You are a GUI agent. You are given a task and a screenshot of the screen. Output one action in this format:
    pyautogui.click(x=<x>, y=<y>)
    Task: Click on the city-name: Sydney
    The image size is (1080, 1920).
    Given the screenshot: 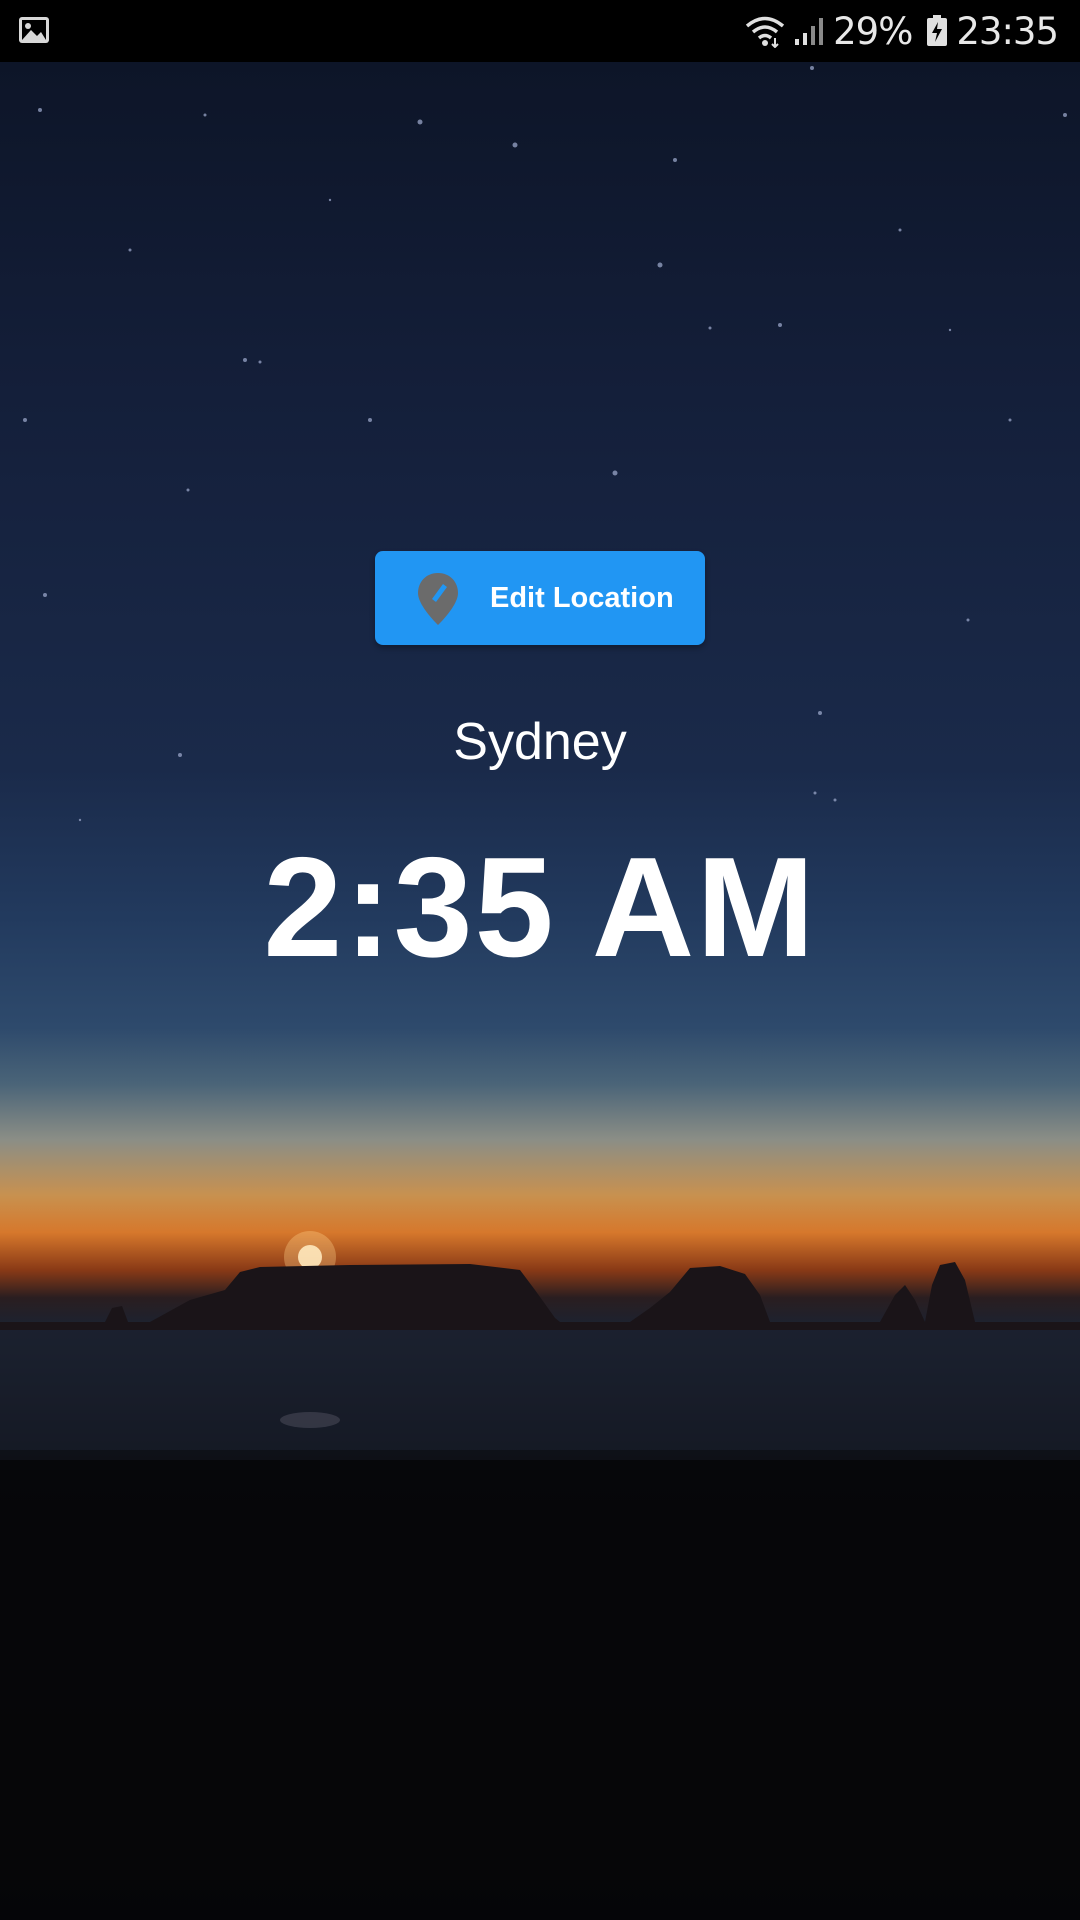 What is the action you would take?
    pyautogui.click(x=540, y=742)
    